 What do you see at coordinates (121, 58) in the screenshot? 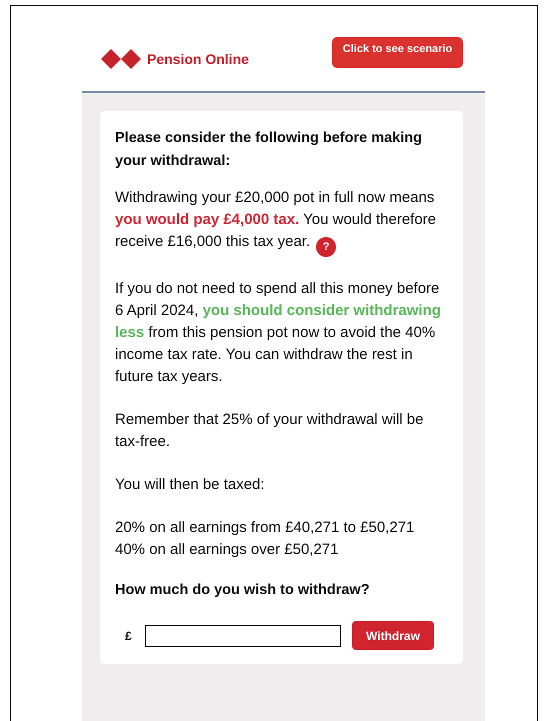
I see `diamond-logo-icon` at bounding box center [121, 58].